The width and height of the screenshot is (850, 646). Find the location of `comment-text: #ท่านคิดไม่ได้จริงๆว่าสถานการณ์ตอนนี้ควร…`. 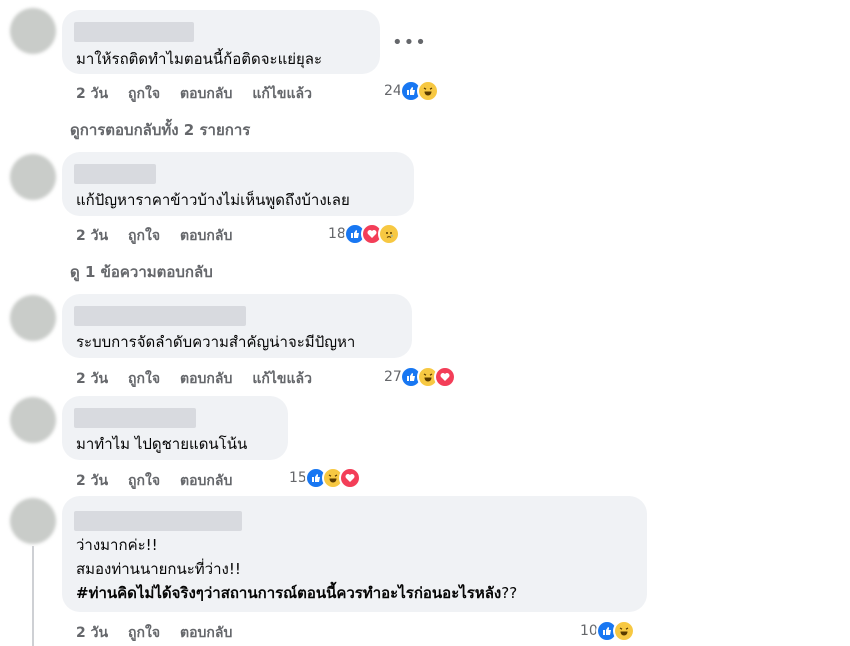

comment-text: #ท่านคิดไม่ได้จริงๆว่าสถานการณ์ตอนนี้ควร… is located at coordinates (297, 593).